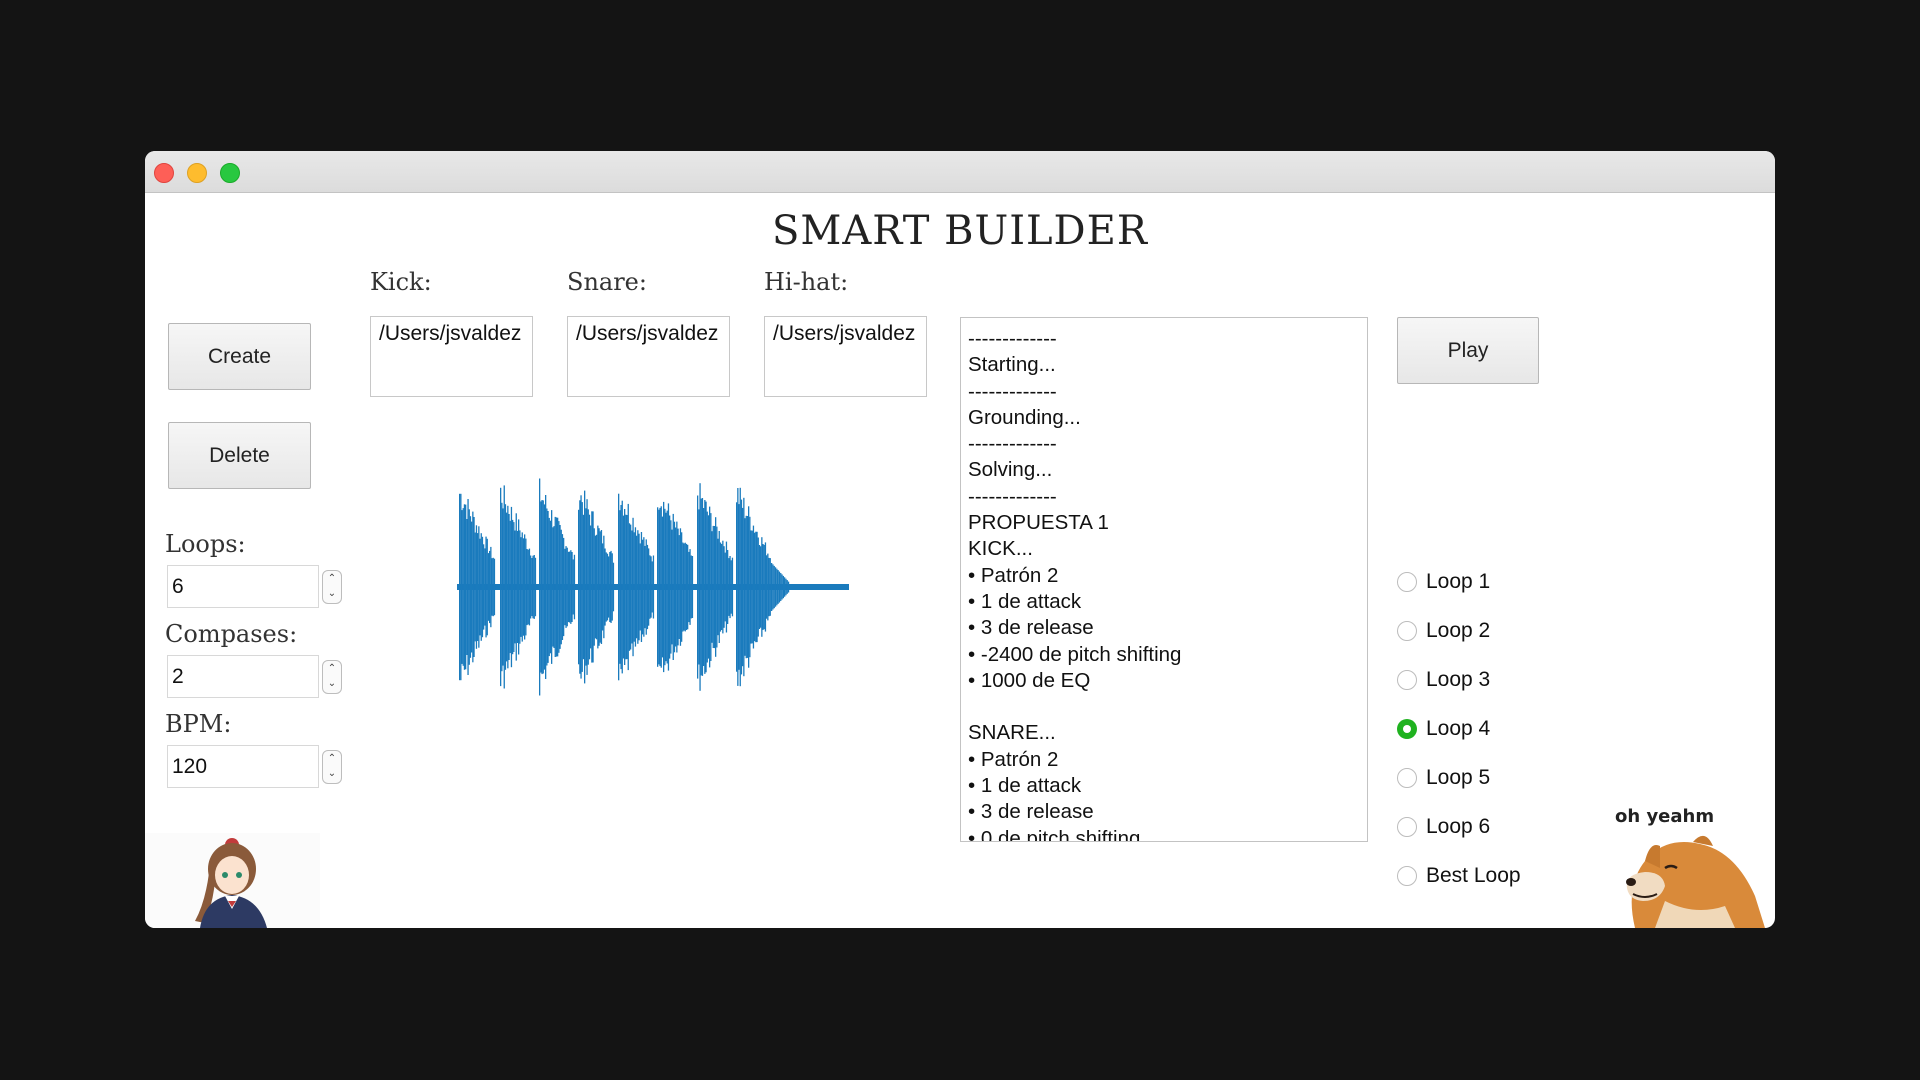 Image resolution: width=1920 pixels, height=1080 pixels. What do you see at coordinates (1458, 581) in the screenshot?
I see `loop-radio-label: Loop 1` at bounding box center [1458, 581].